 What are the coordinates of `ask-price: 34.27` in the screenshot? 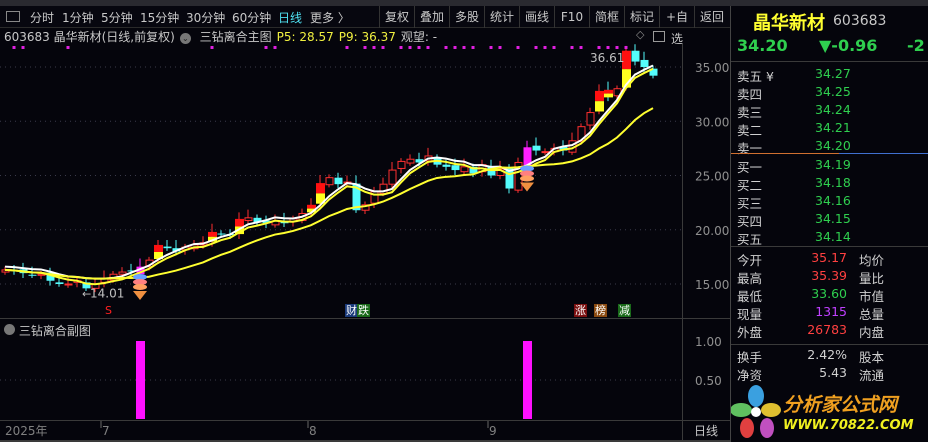 It's located at (833, 73).